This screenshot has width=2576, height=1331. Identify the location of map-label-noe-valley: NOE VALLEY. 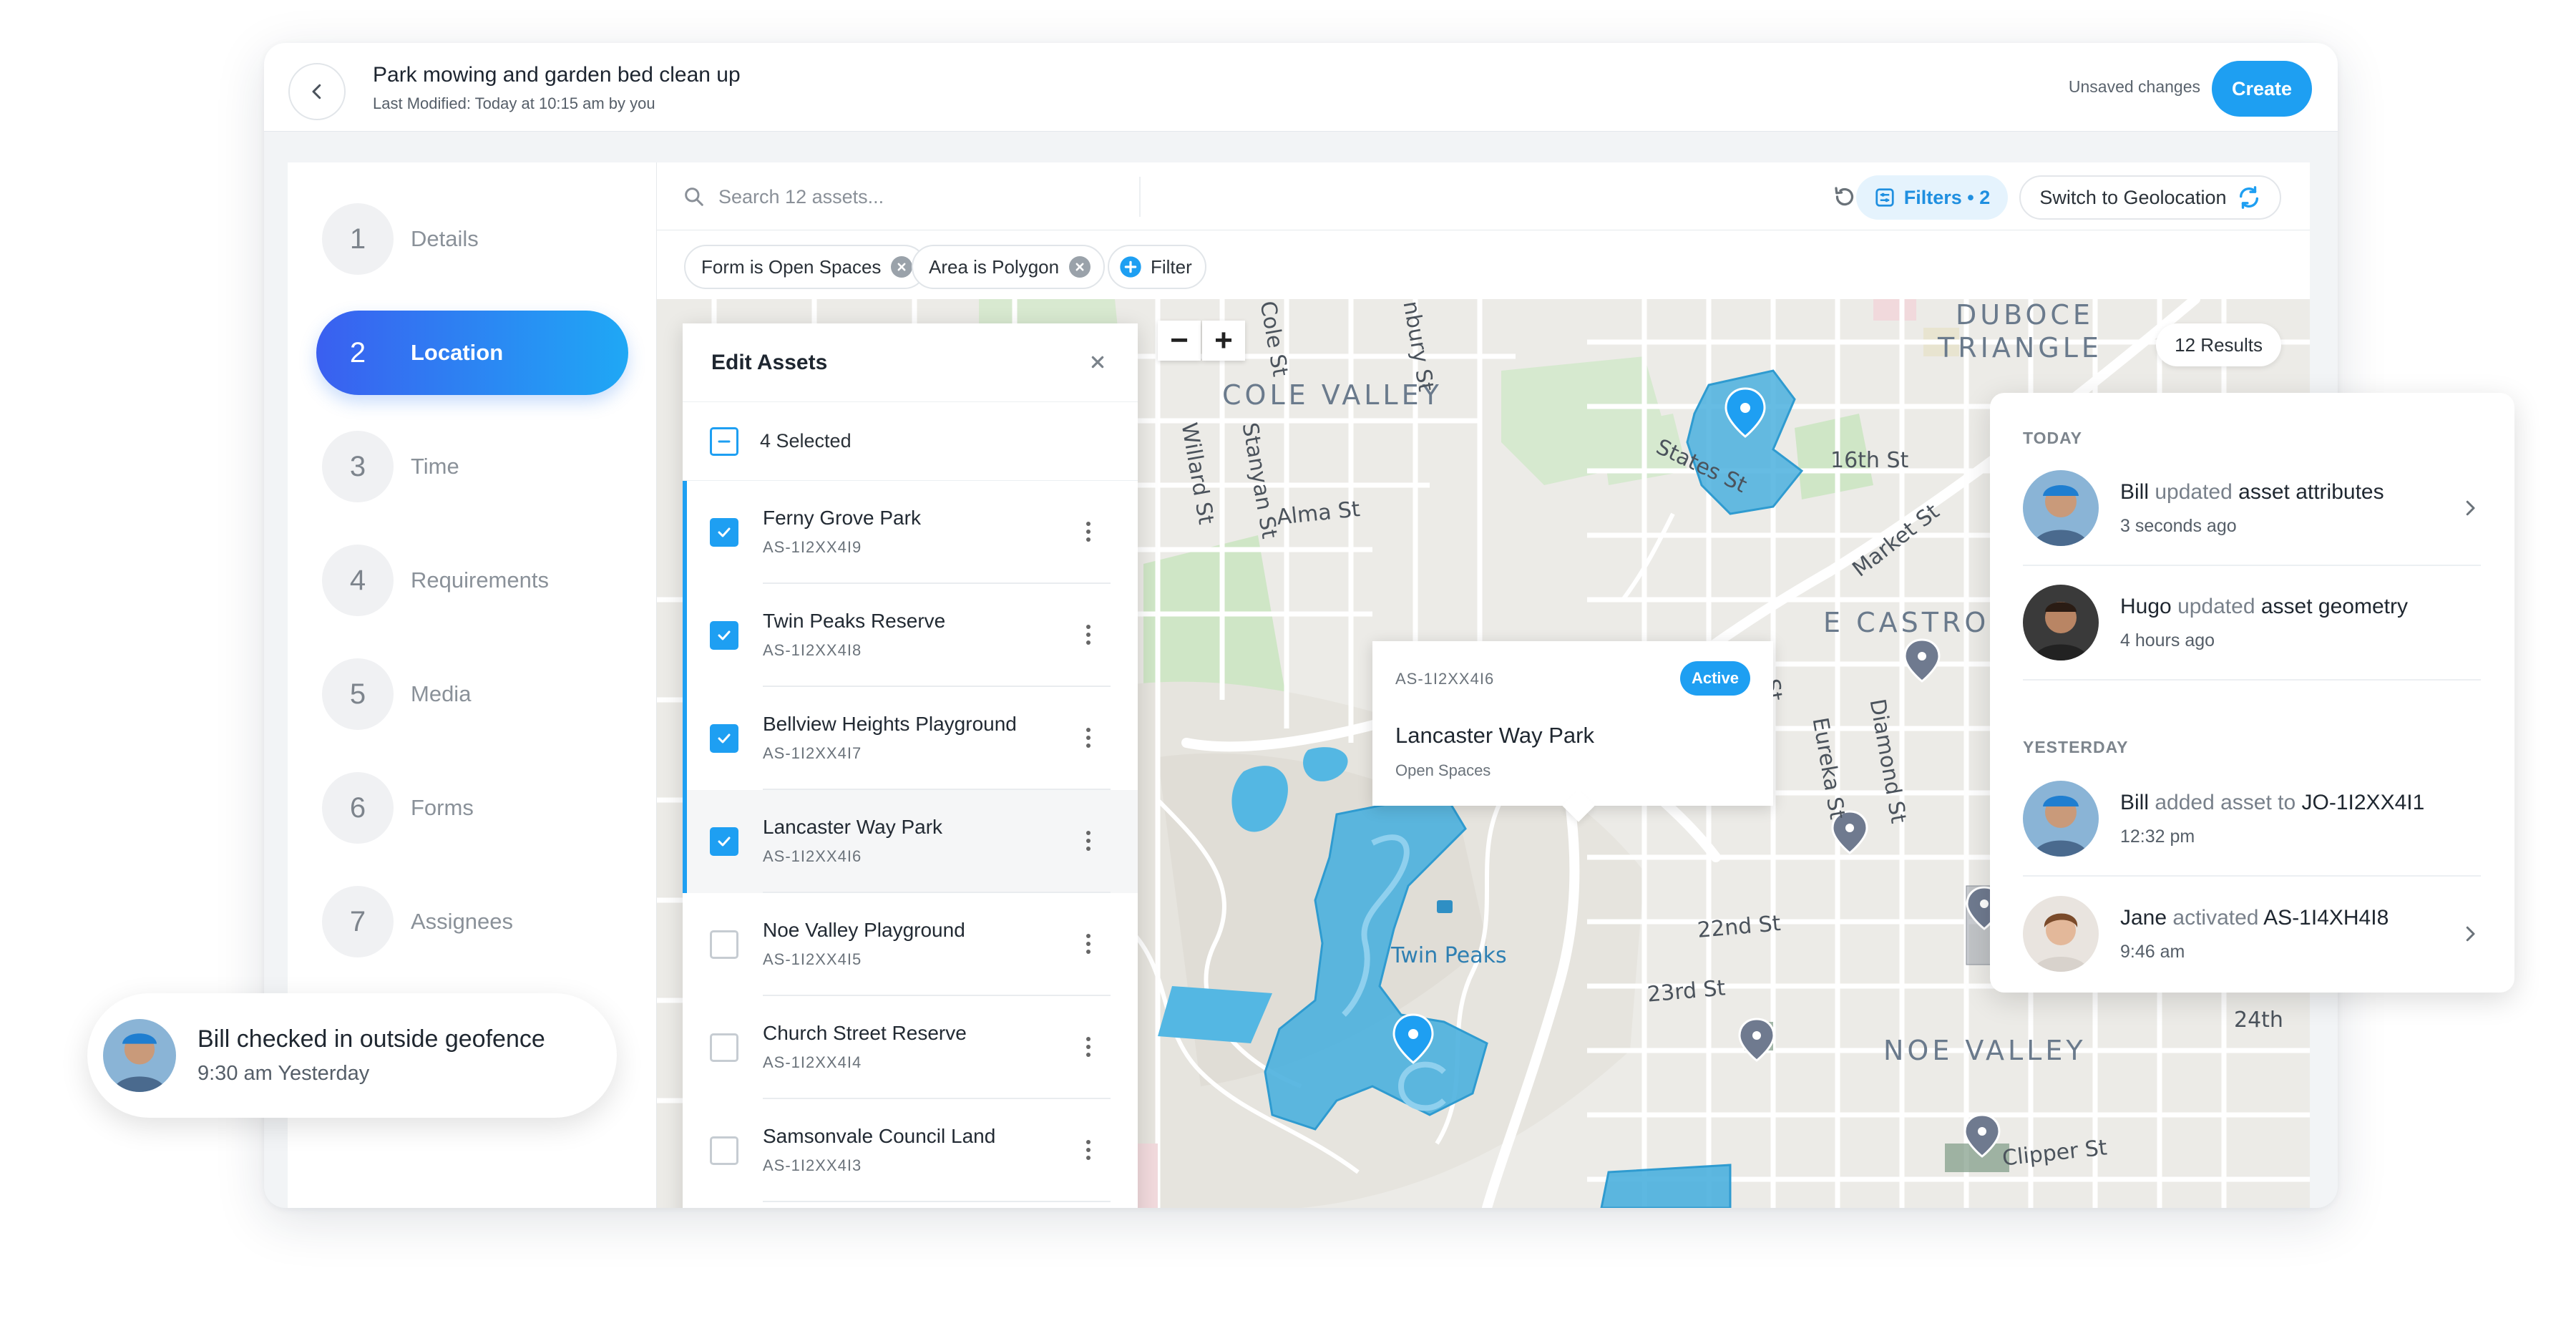
(1985, 1050).